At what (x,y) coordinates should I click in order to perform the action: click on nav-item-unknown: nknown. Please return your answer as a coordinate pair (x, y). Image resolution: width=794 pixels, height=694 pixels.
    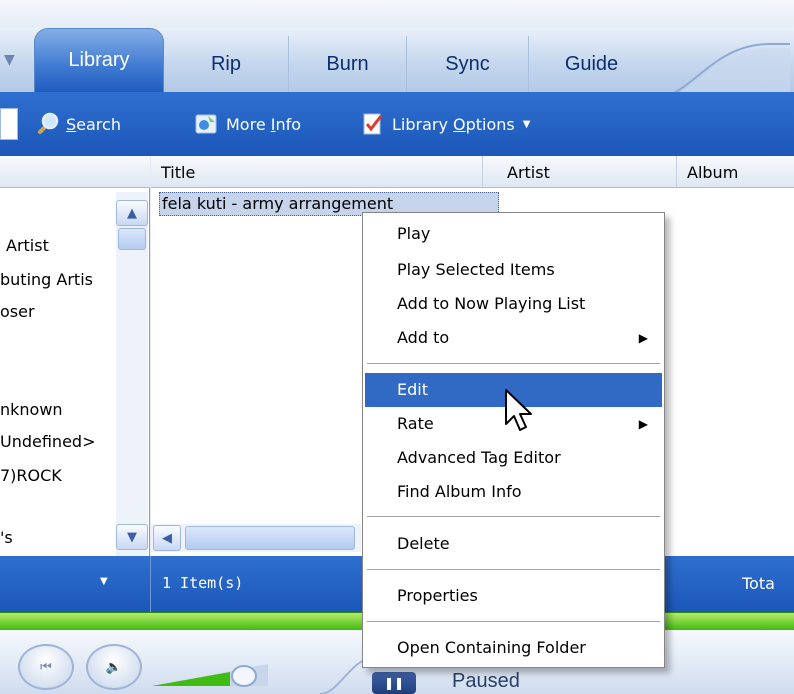
    Looking at the image, I should click on (31, 409).